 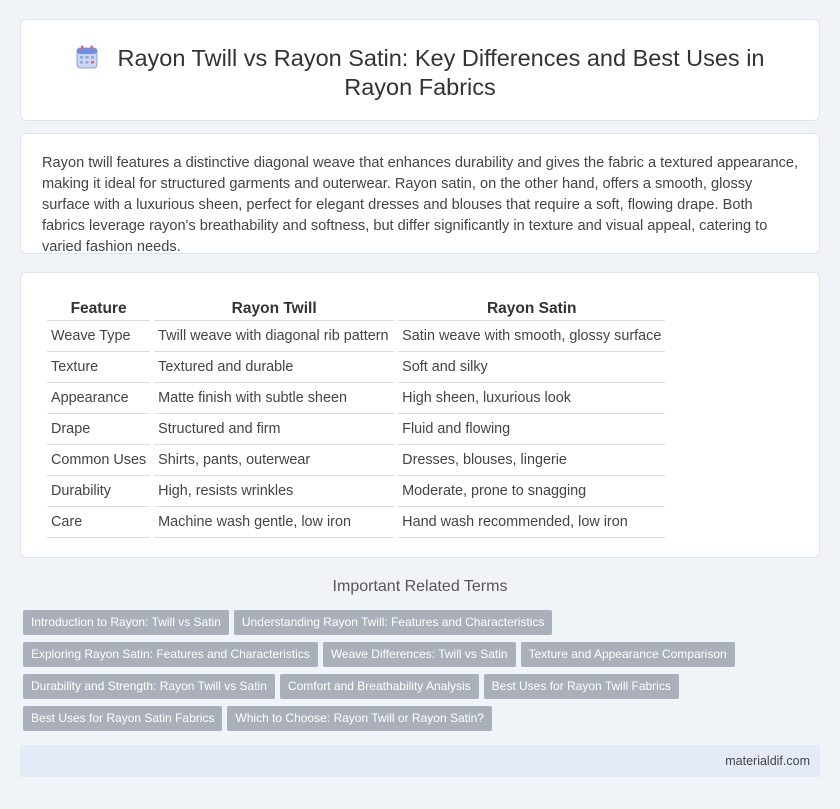 I want to click on row-satin: High sheen, luxurious look, so click(x=532, y=398).